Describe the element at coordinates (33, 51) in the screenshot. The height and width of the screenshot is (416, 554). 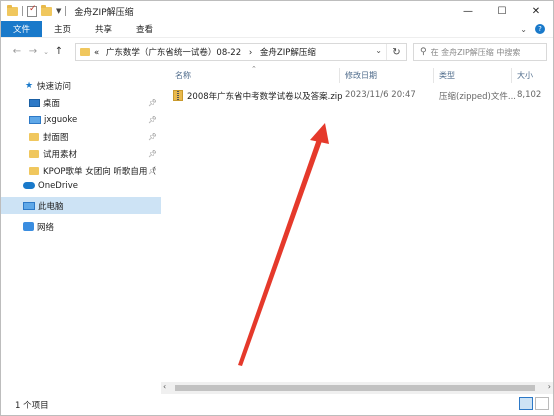
I see `forward-arrow-icon: →` at that location.